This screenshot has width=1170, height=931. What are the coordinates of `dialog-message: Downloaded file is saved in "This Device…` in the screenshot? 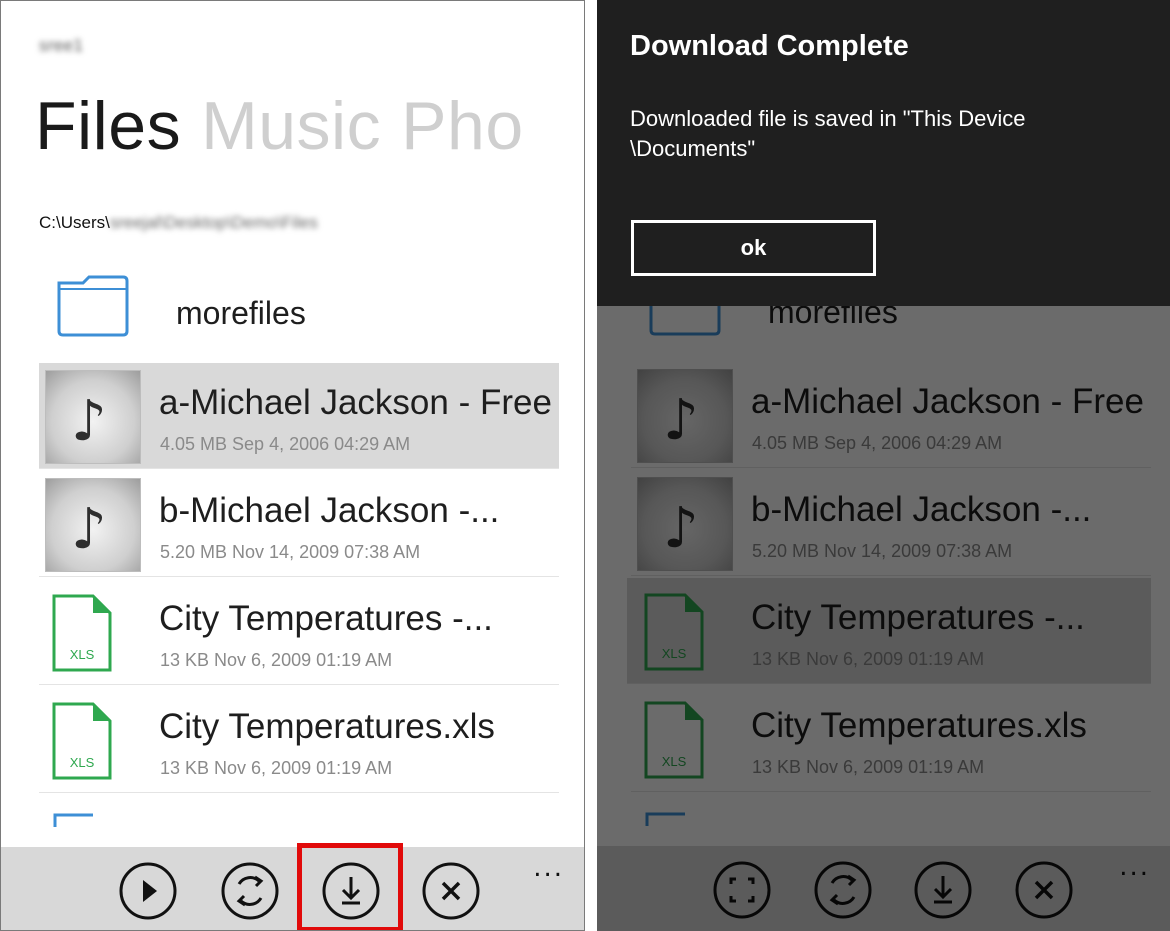 It's located at (828, 133).